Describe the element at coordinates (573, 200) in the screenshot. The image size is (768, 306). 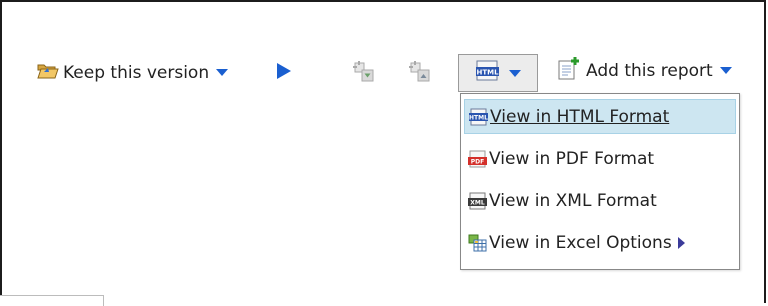
I see `menu-item-label: View in XML Format` at that location.